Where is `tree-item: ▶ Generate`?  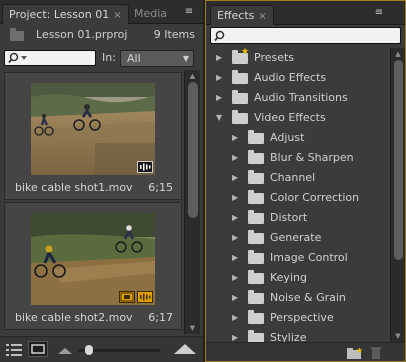
tree-item: ▶ Generate is located at coordinates (298, 238).